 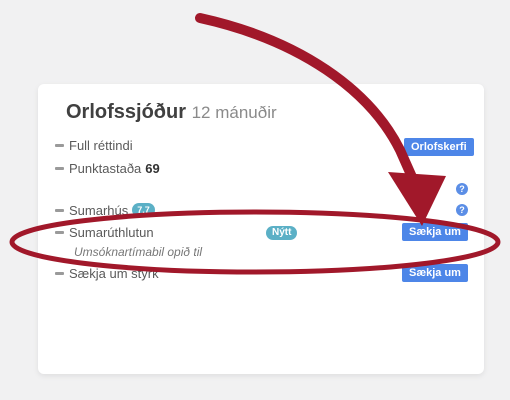 What do you see at coordinates (143, 210) in the screenshot?
I see `sumarhus-badge: 7.7` at bounding box center [143, 210].